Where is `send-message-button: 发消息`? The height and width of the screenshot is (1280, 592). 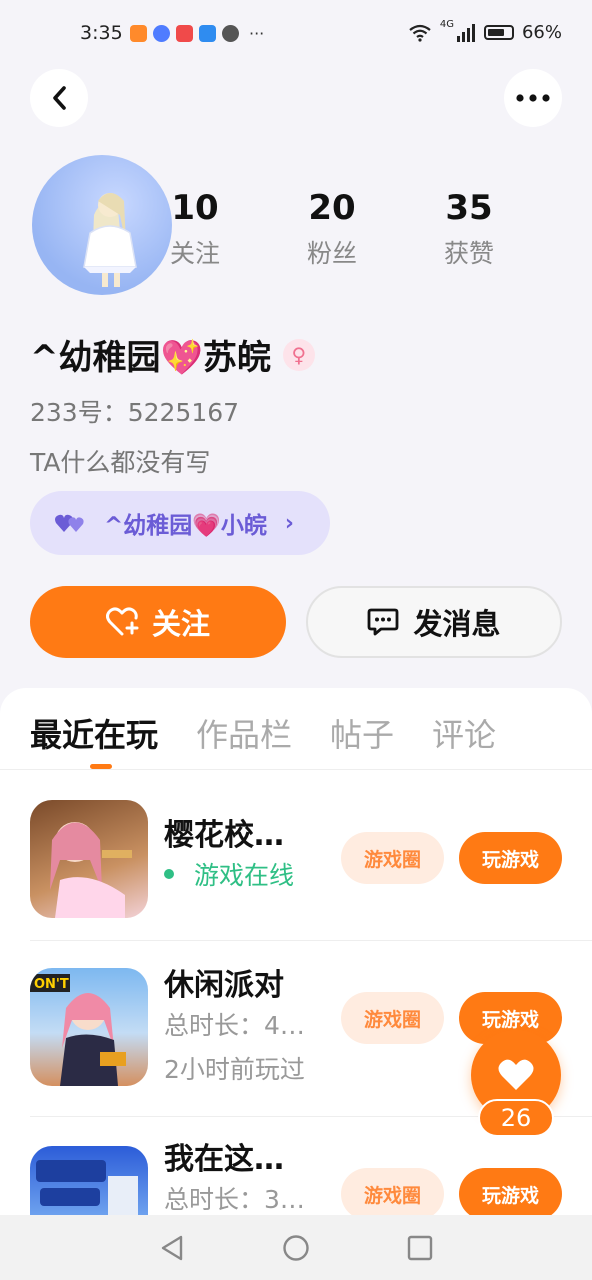 send-message-button: 发消息 is located at coordinates (434, 622).